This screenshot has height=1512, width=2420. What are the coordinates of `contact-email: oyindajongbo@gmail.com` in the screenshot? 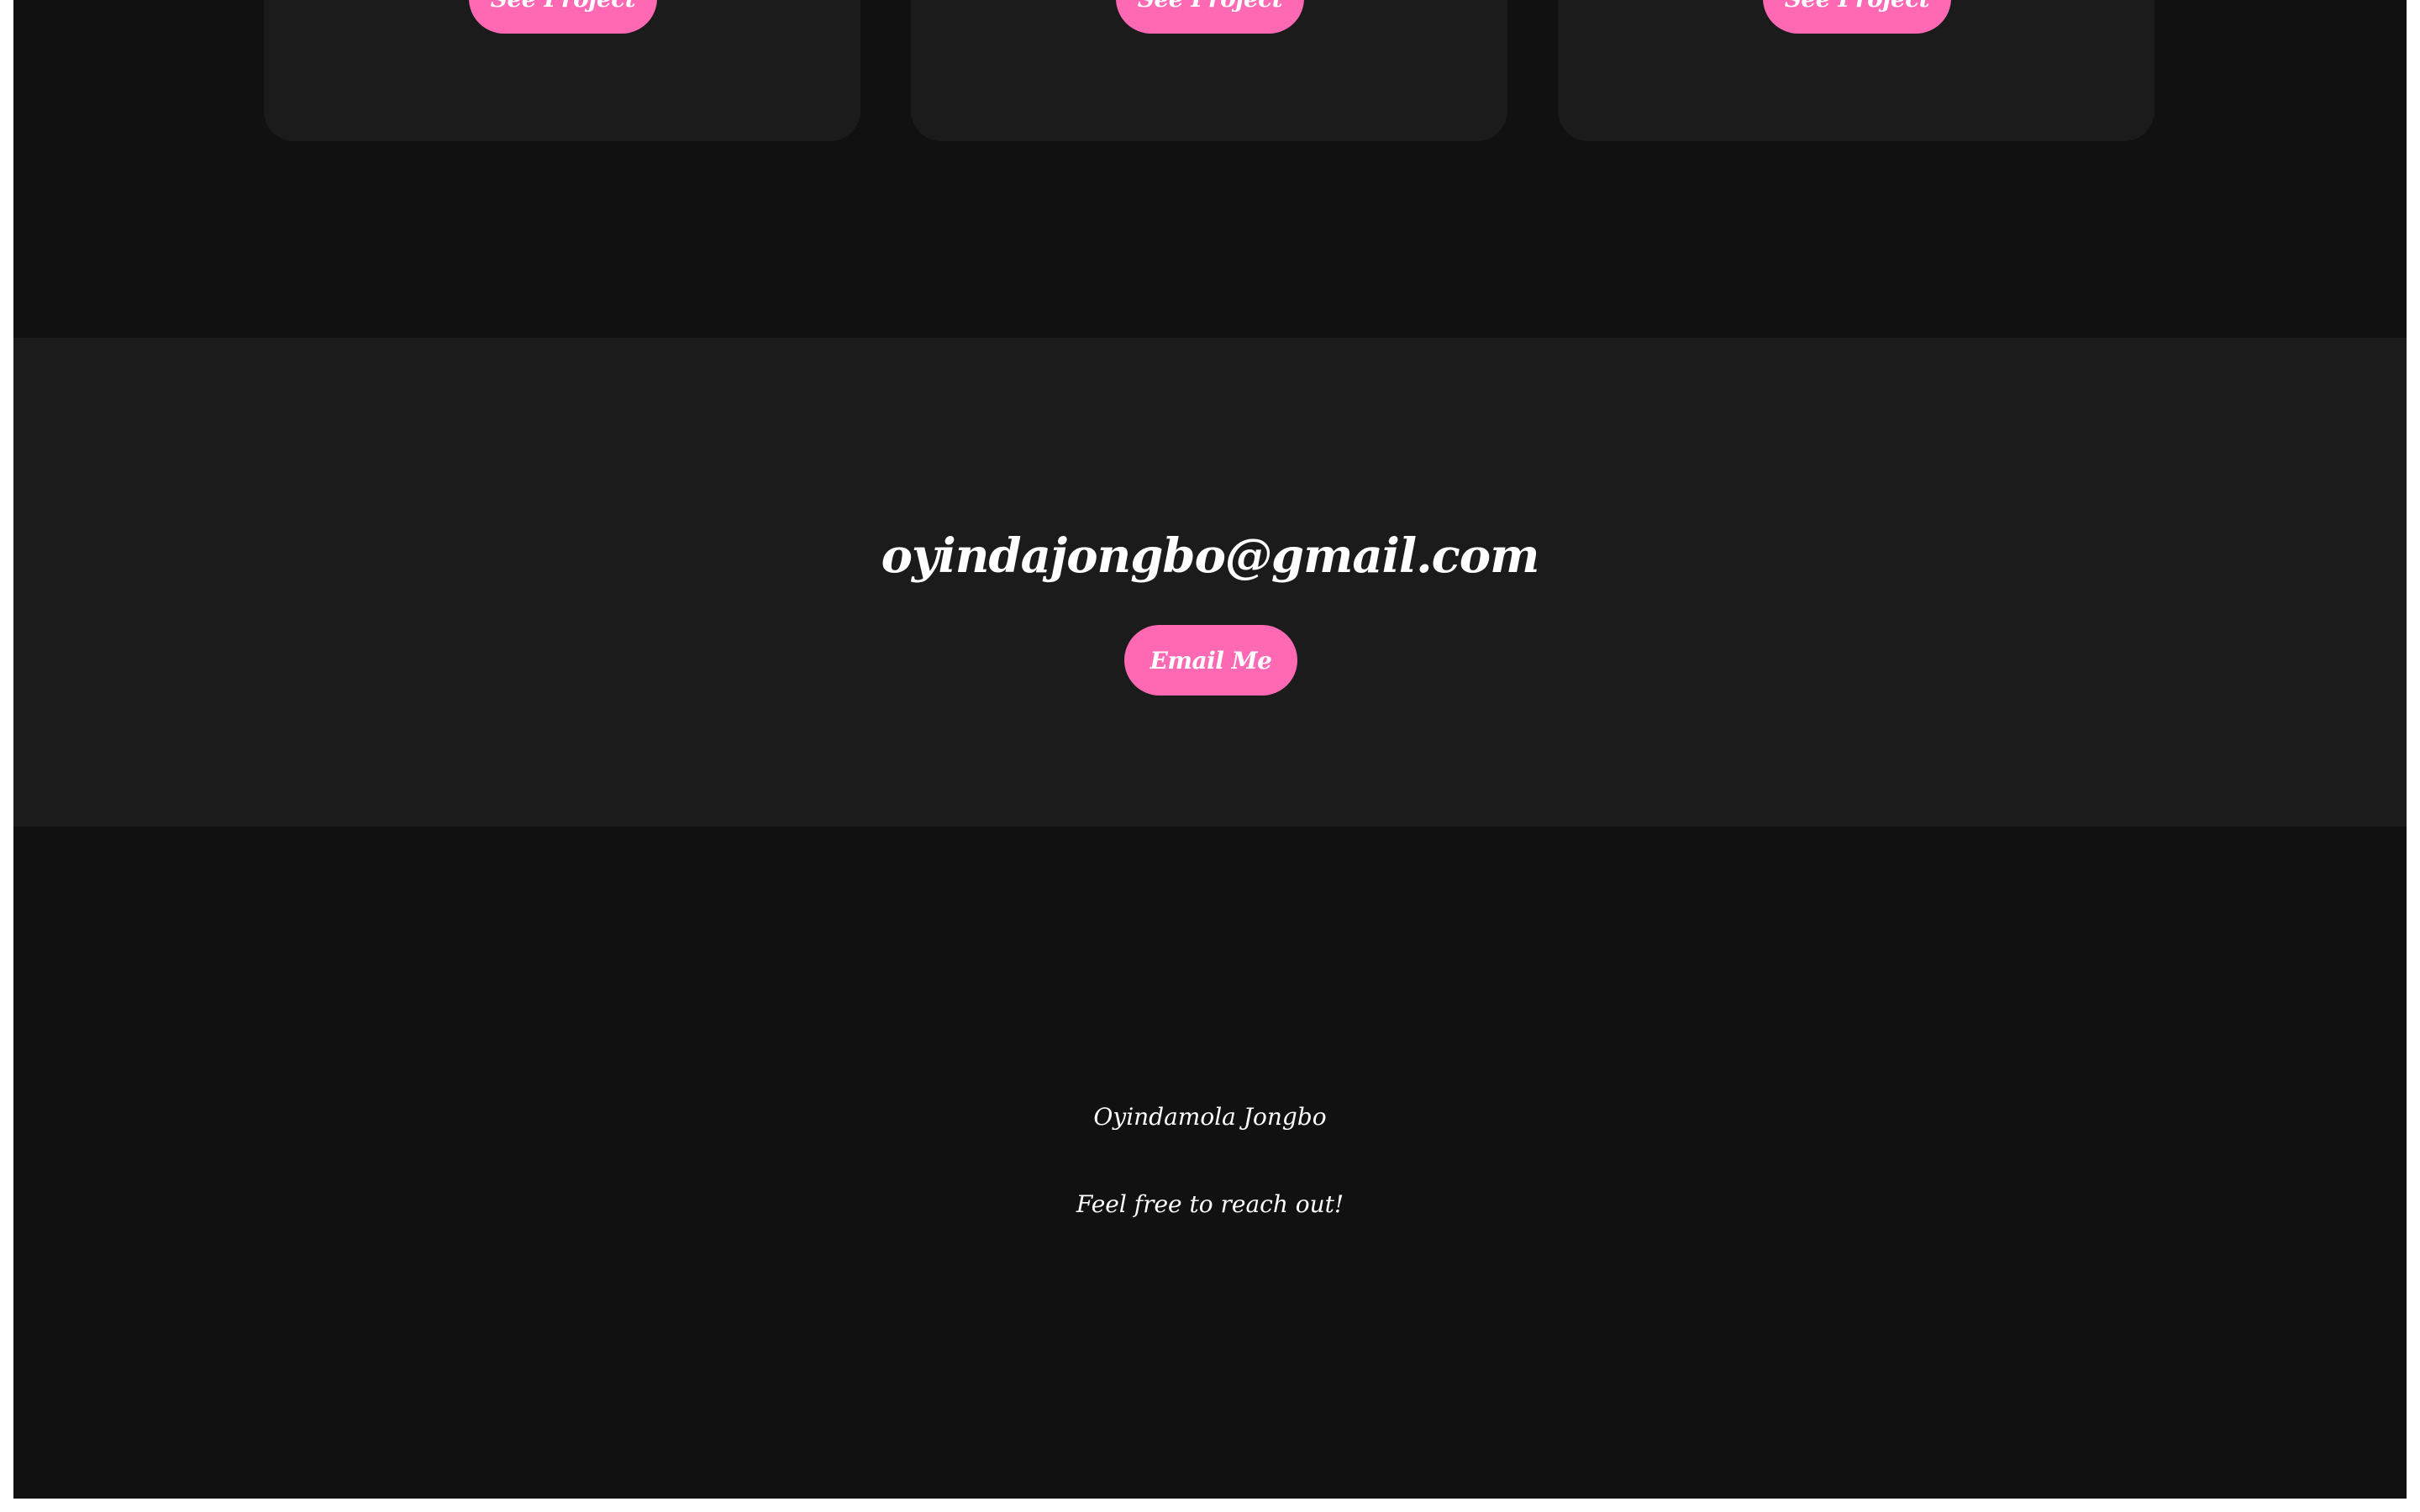 It's located at (1210, 556).